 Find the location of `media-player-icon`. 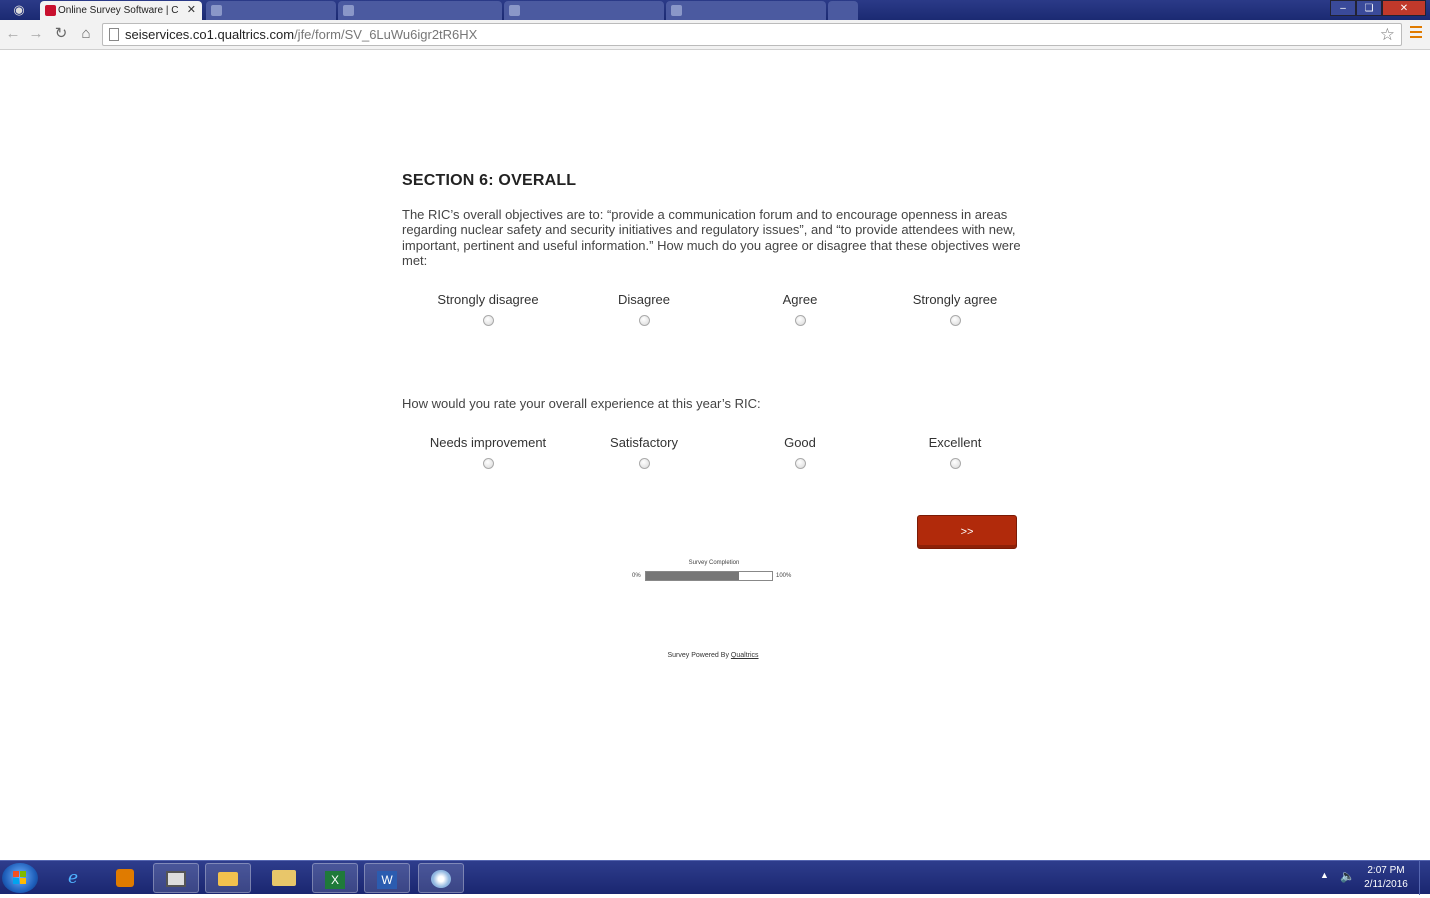

media-player-icon is located at coordinates (125, 878).